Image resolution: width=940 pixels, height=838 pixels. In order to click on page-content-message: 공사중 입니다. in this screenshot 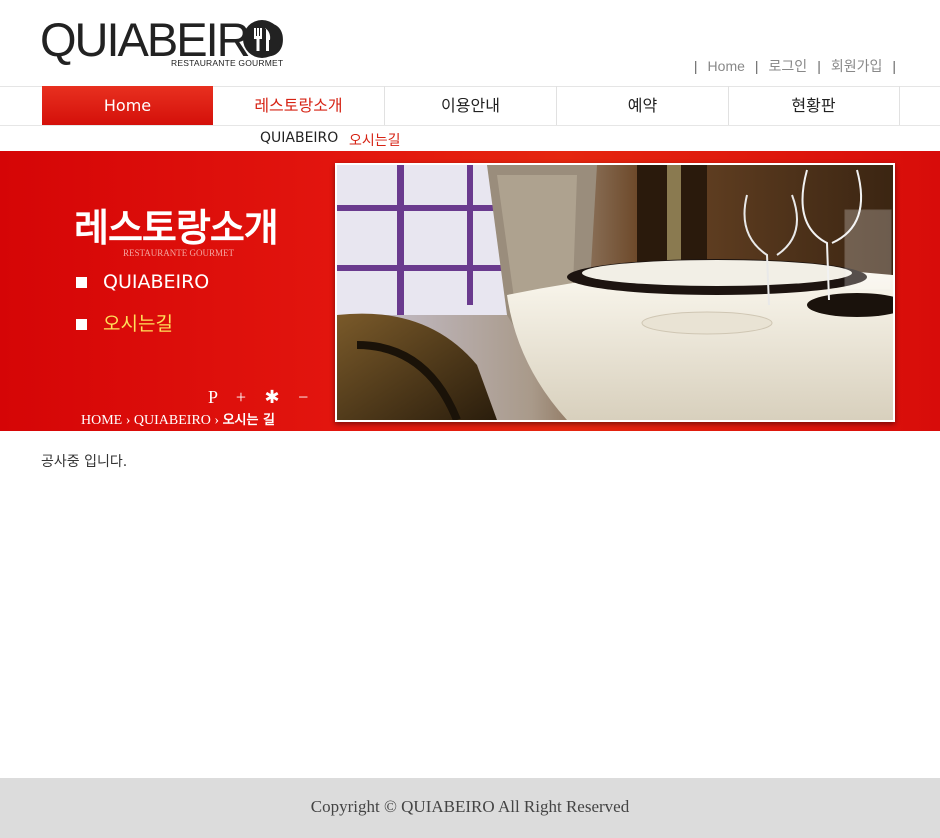, I will do `click(84, 462)`.